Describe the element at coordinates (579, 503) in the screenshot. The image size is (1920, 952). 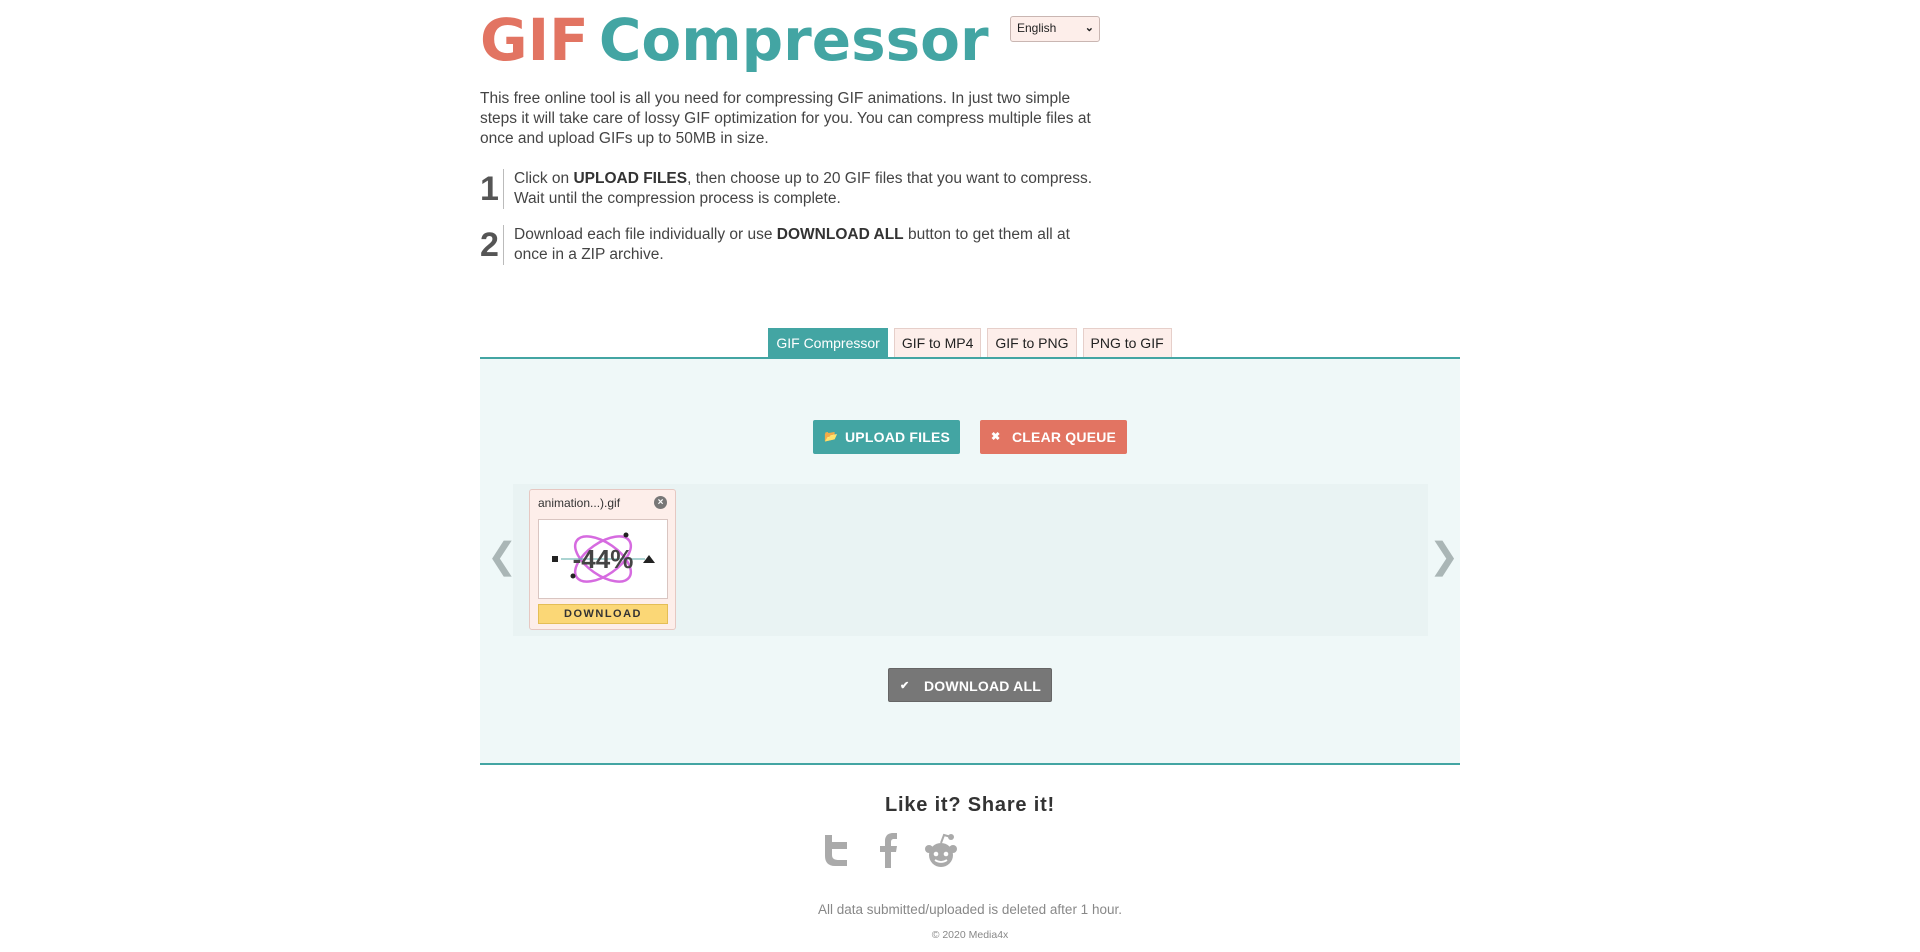
I see `file-name: animation...).gif` at that location.